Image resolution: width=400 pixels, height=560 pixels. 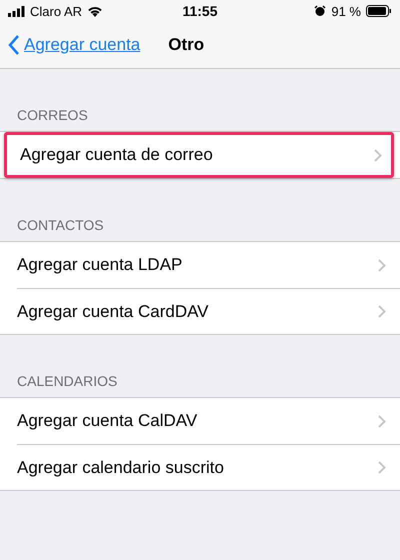 What do you see at coordinates (320, 11) in the screenshot?
I see `alarm-icon` at bounding box center [320, 11].